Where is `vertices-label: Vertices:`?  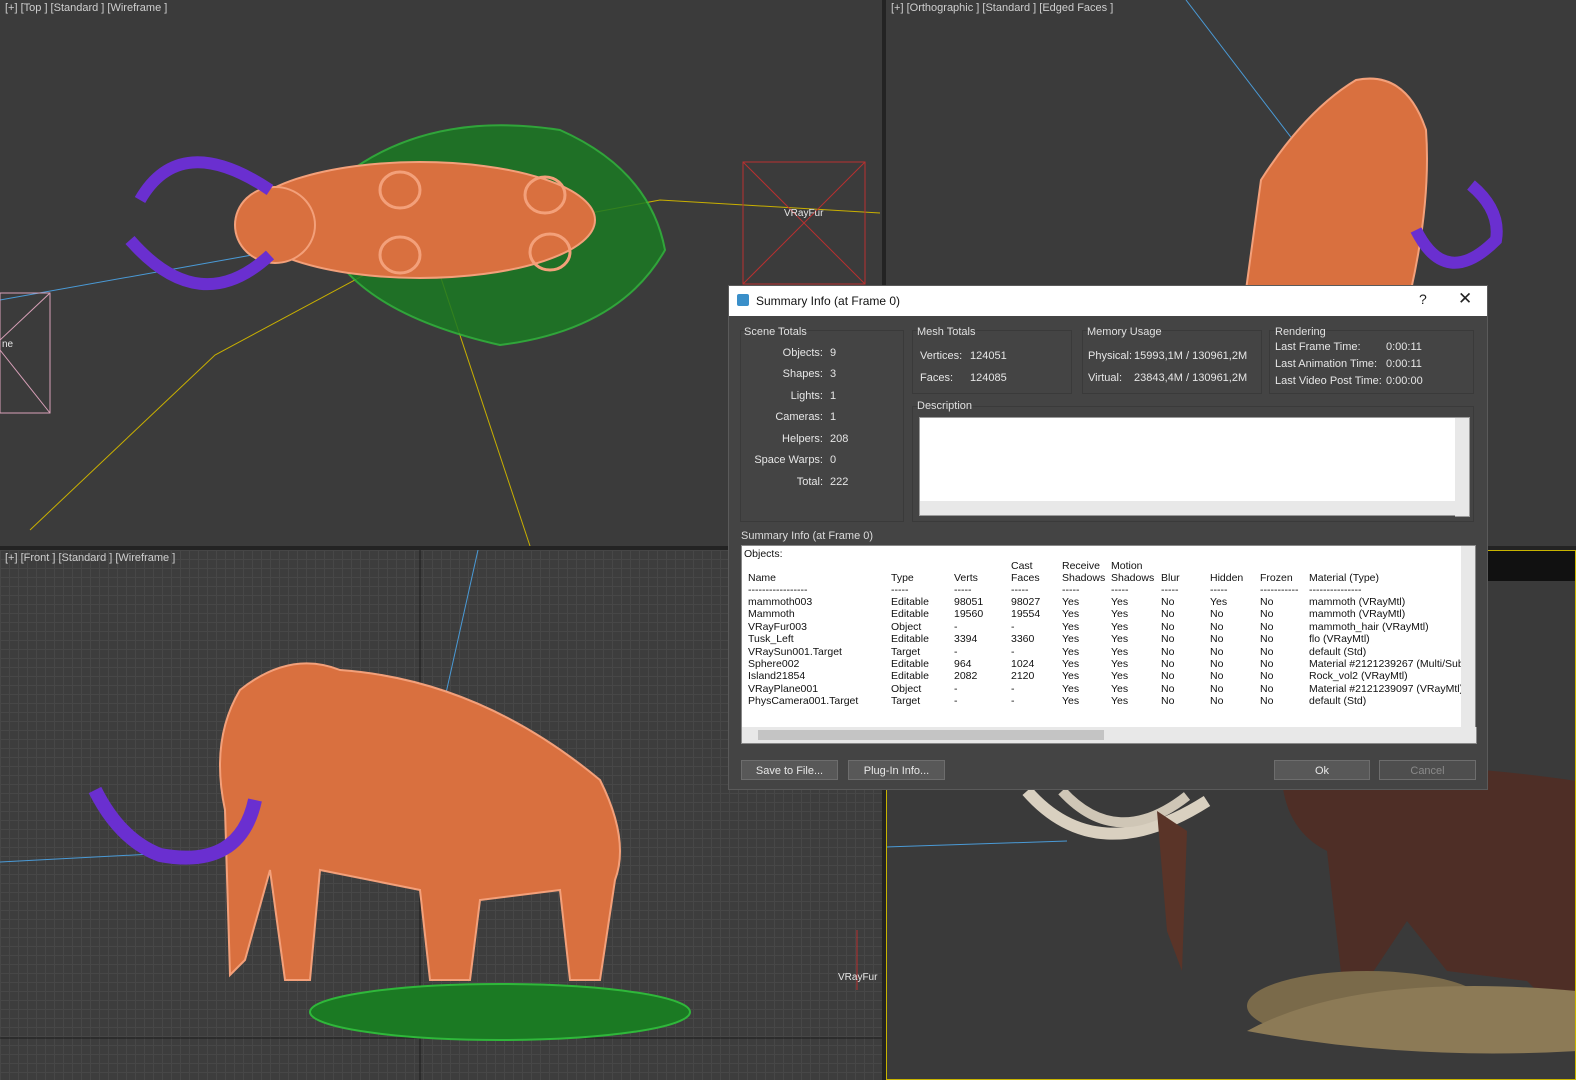 vertices-label: Vertices: is located at coordinates (941, 356).